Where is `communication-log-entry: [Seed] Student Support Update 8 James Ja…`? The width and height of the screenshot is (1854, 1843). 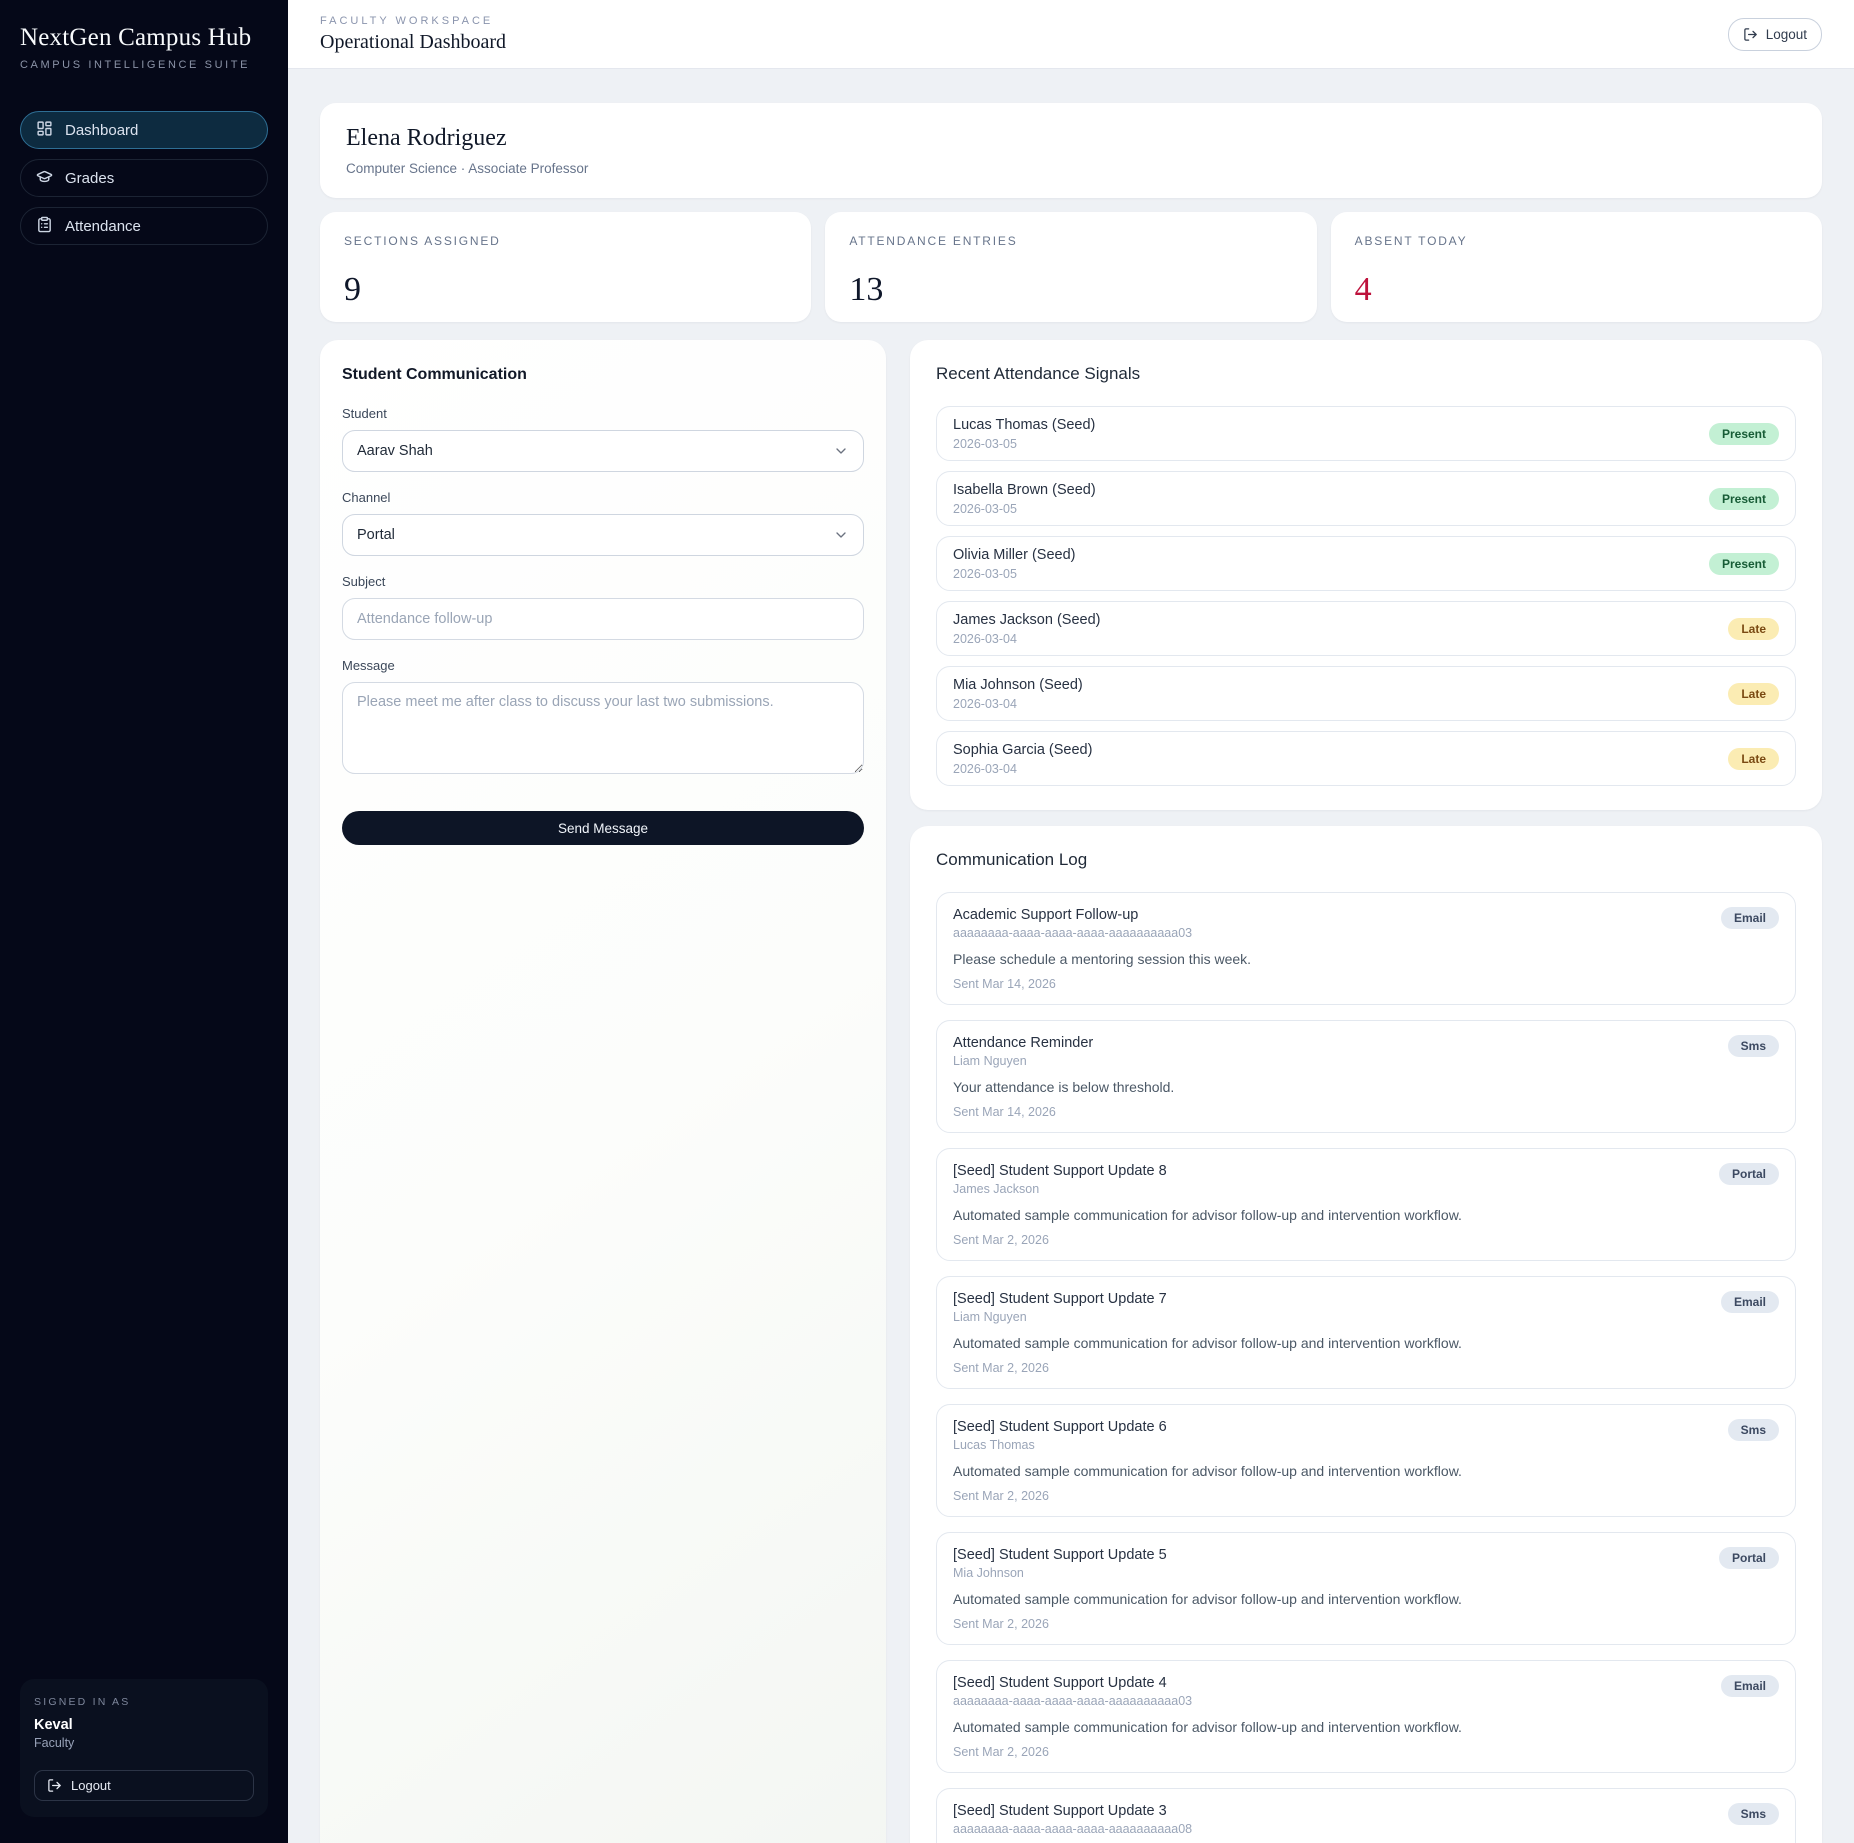
communication-log-entry: [Seed] Student Support Update 8 James Ja… is located at coordinates (1366, 1204).